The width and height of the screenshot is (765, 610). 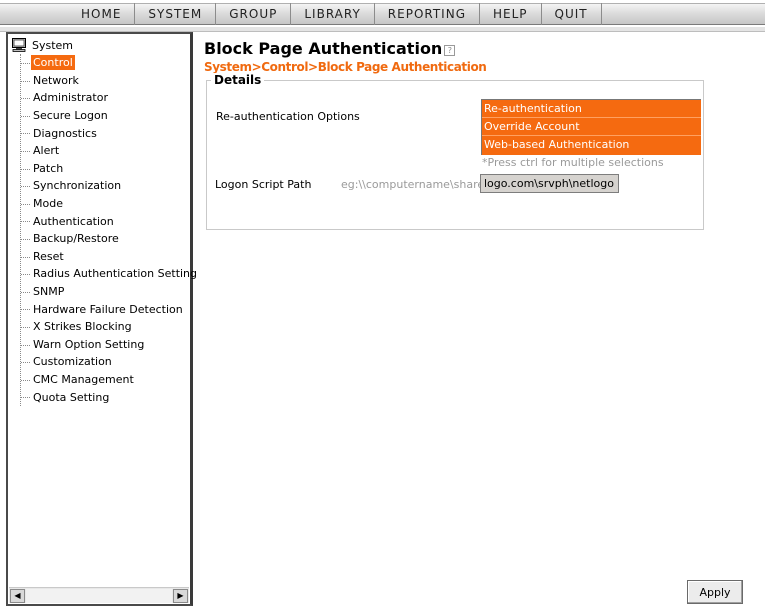 I want to click on sidebar-item-reset: Reset, so click(x=105, y=257).